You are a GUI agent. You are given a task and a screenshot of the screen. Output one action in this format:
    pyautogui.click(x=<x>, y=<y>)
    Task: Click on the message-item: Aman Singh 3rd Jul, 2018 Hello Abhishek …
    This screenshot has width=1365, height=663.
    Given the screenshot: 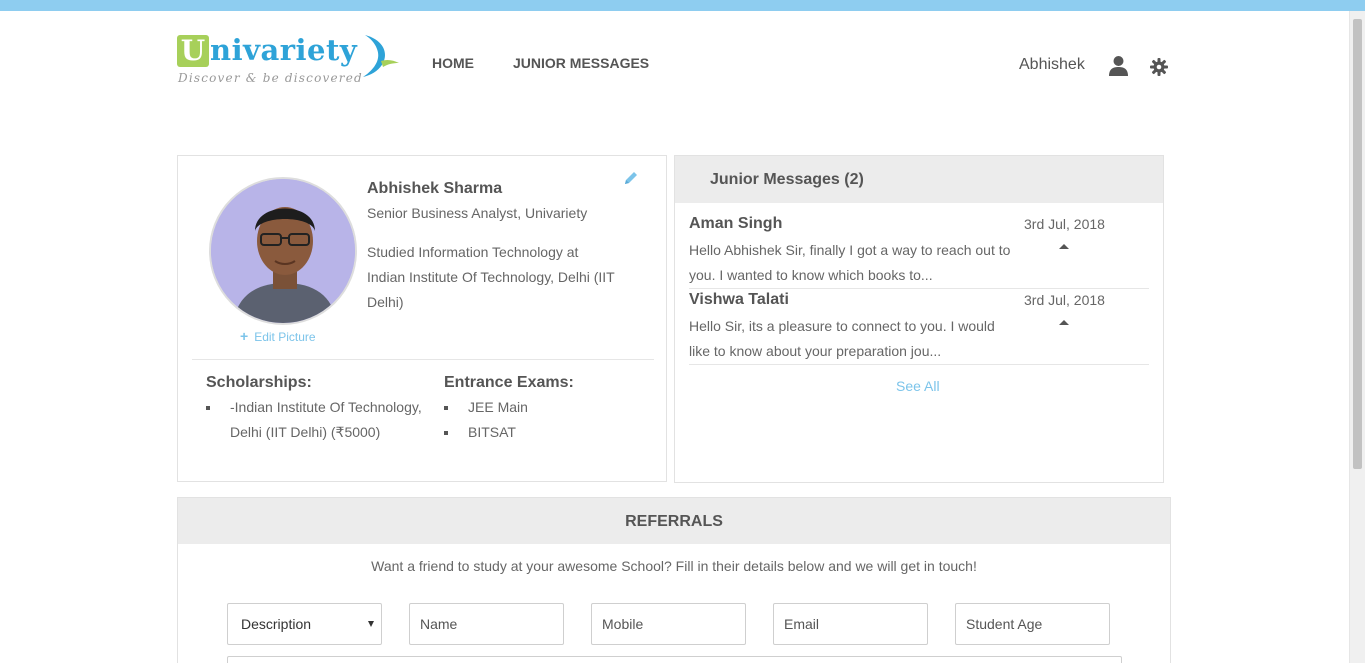 What is the action you would take?
    pyautogui.click(x=919, y=251)
    